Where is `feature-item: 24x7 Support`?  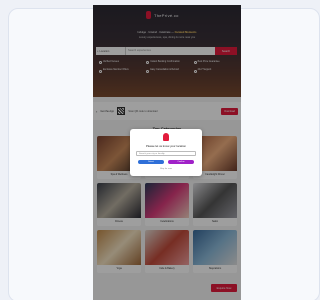 feature-item: 24x7 Support is located at coordinates (215, 71).